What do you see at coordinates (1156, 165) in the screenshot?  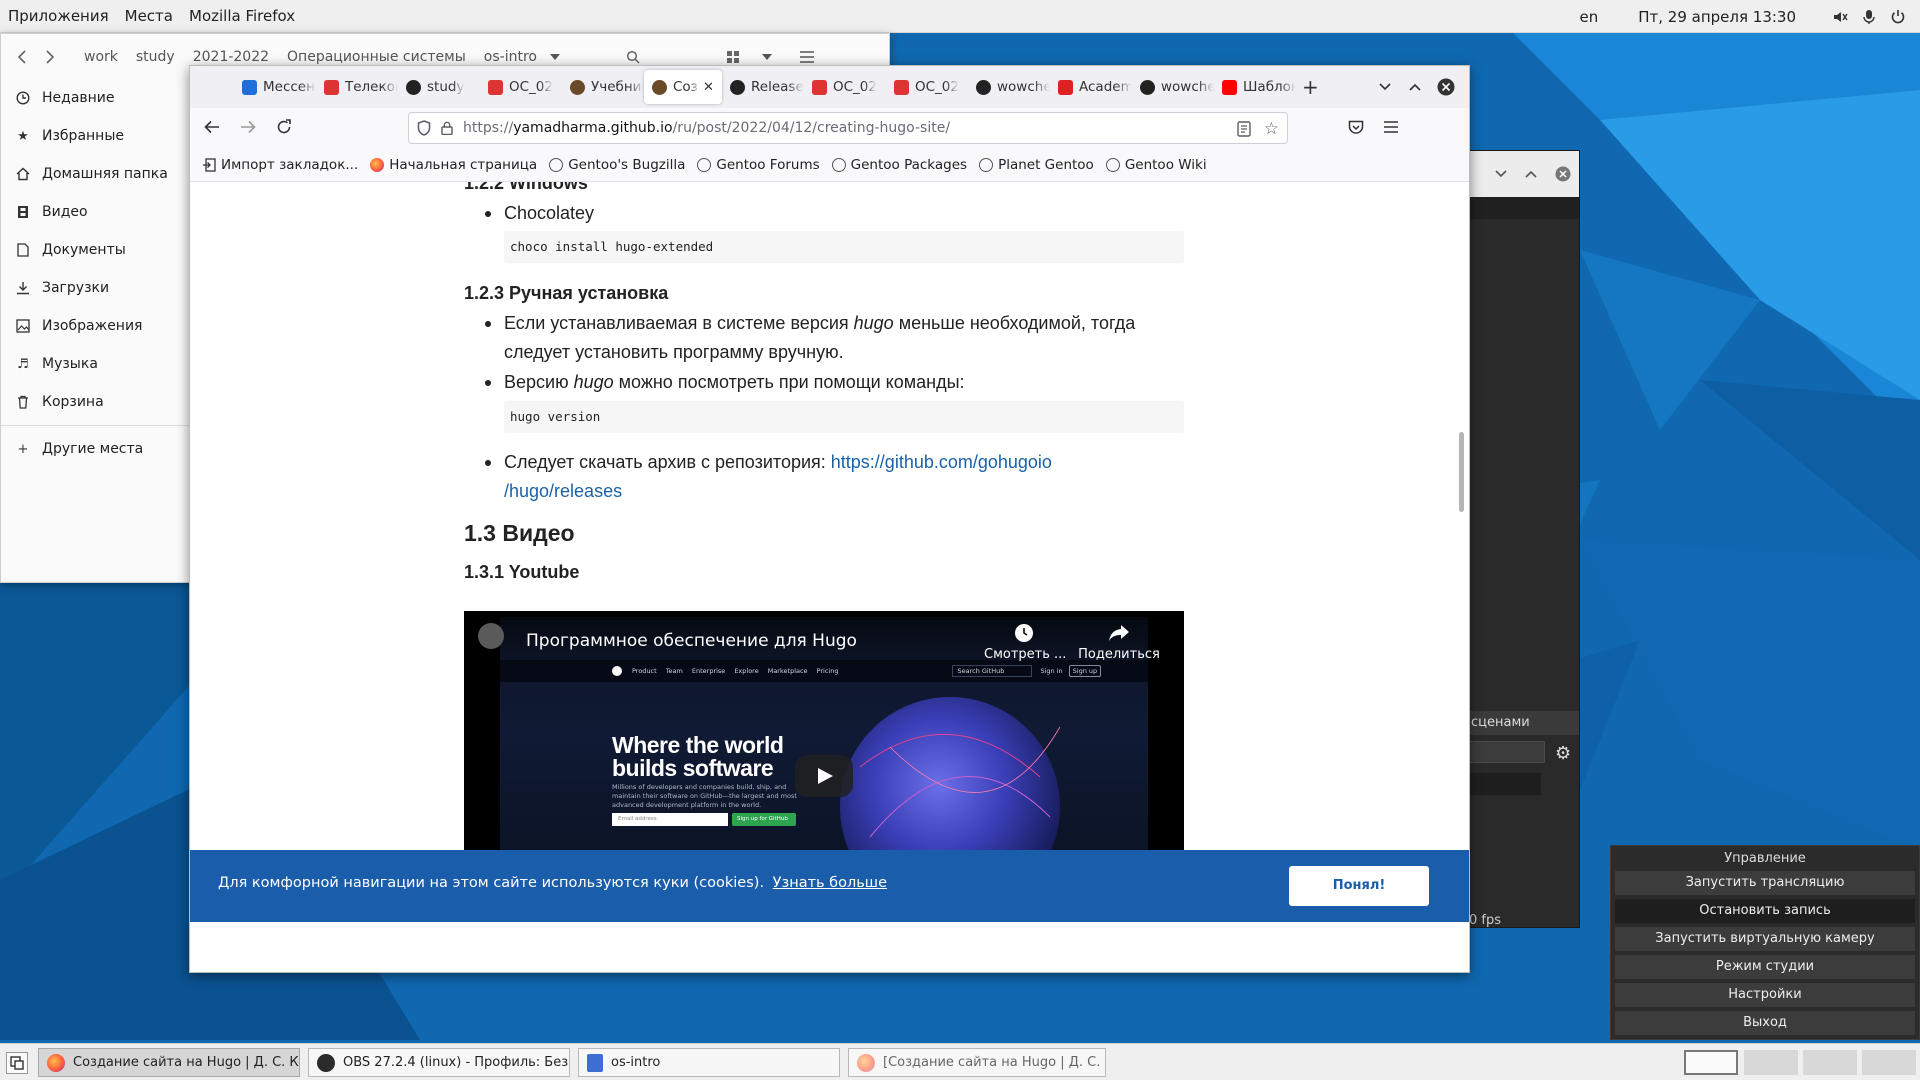 I see `bookmark-gentoo-wiki: Gentoo Wiki` at bounding box center [1156, 165].